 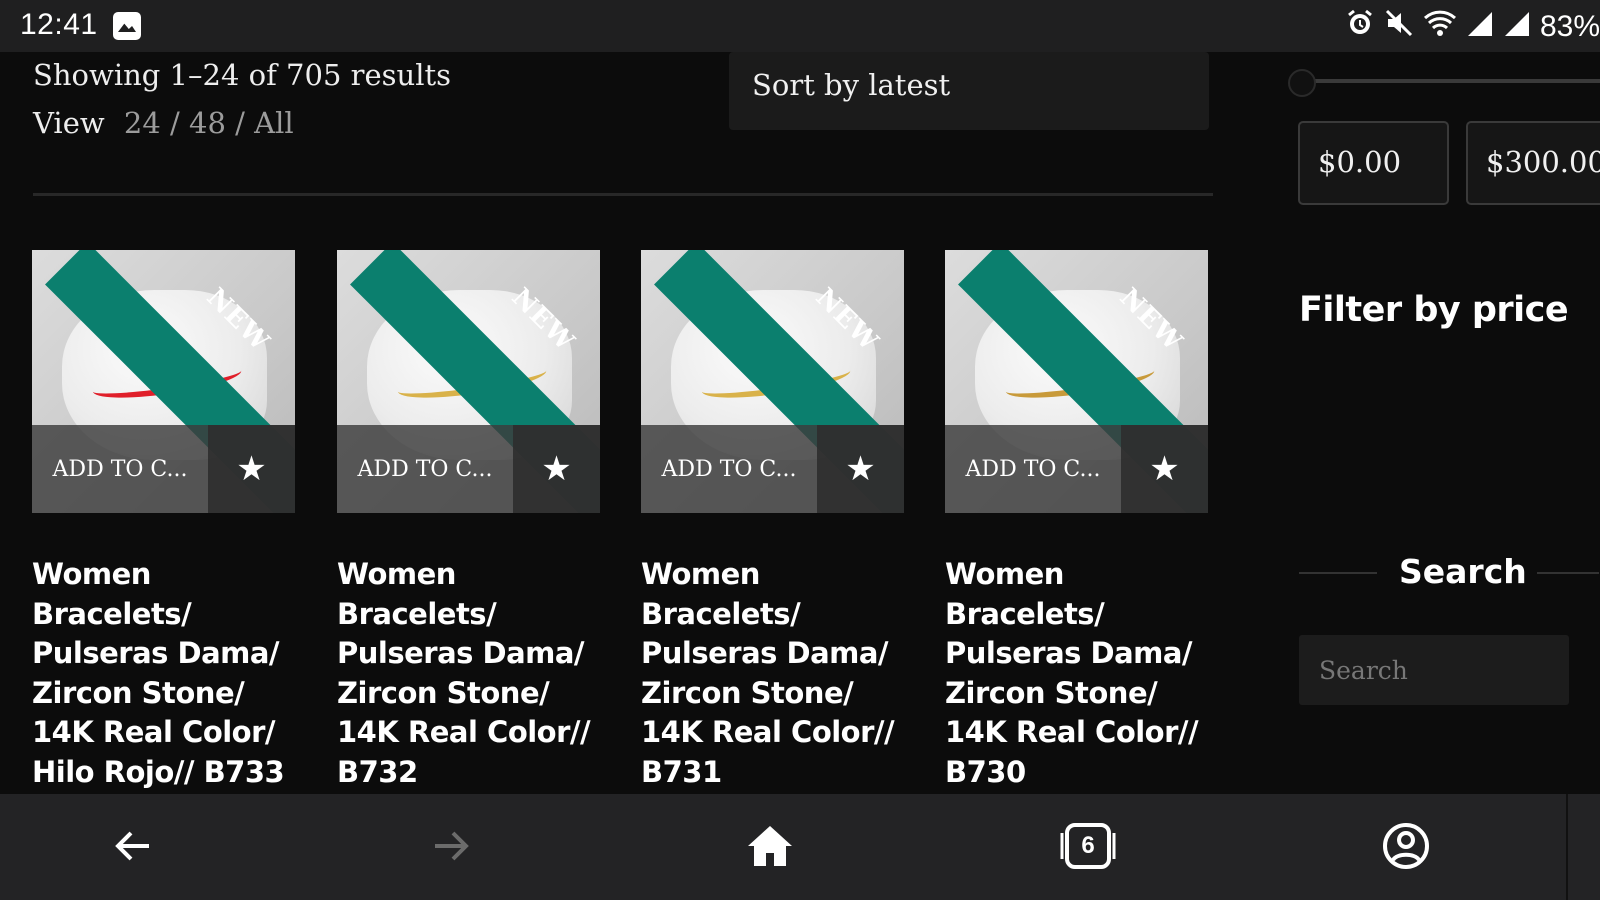 I want to click on view-per-page: View 24 / 48 / All, so click(x=163, y=123).